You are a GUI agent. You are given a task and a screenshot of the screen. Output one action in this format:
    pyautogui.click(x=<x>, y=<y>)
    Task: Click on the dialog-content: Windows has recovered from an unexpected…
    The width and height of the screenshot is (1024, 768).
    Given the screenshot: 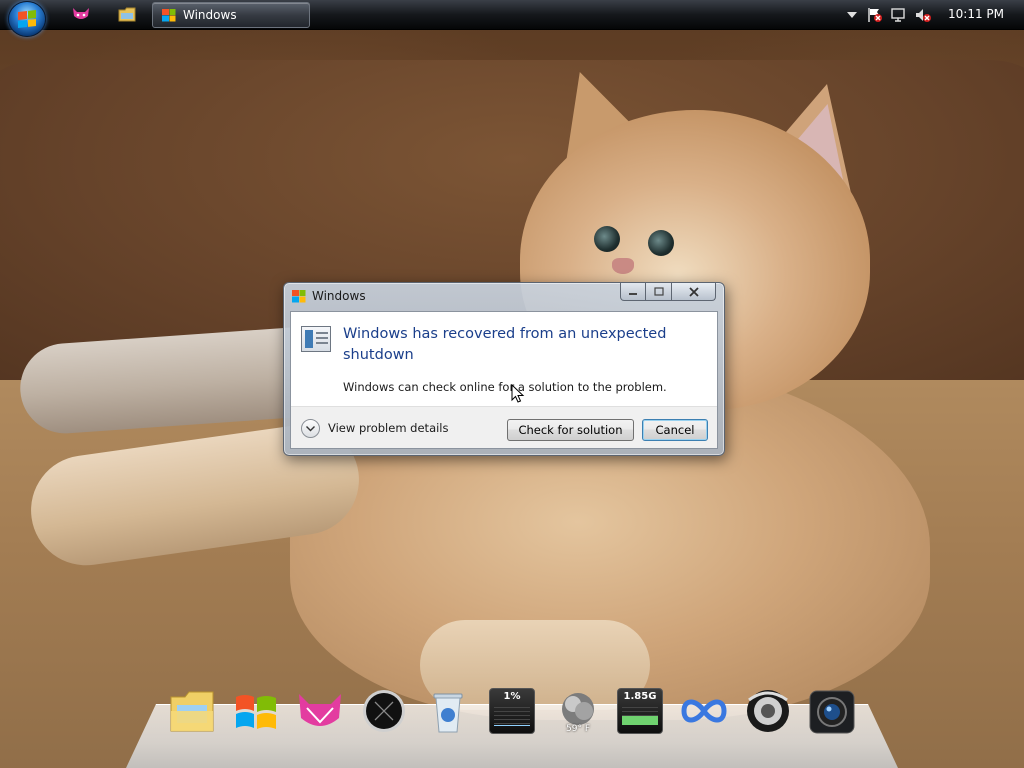 What is the action you would take?
    pyautogui.click(x=504, y=380)
    